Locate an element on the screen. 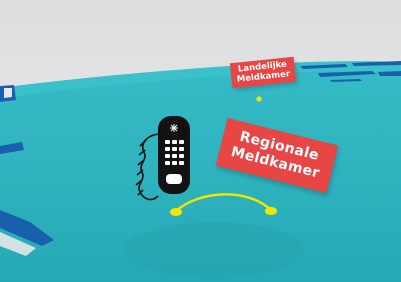 This screenshot has width=401, height=282. location-dot is located at coordinates (259, 99).